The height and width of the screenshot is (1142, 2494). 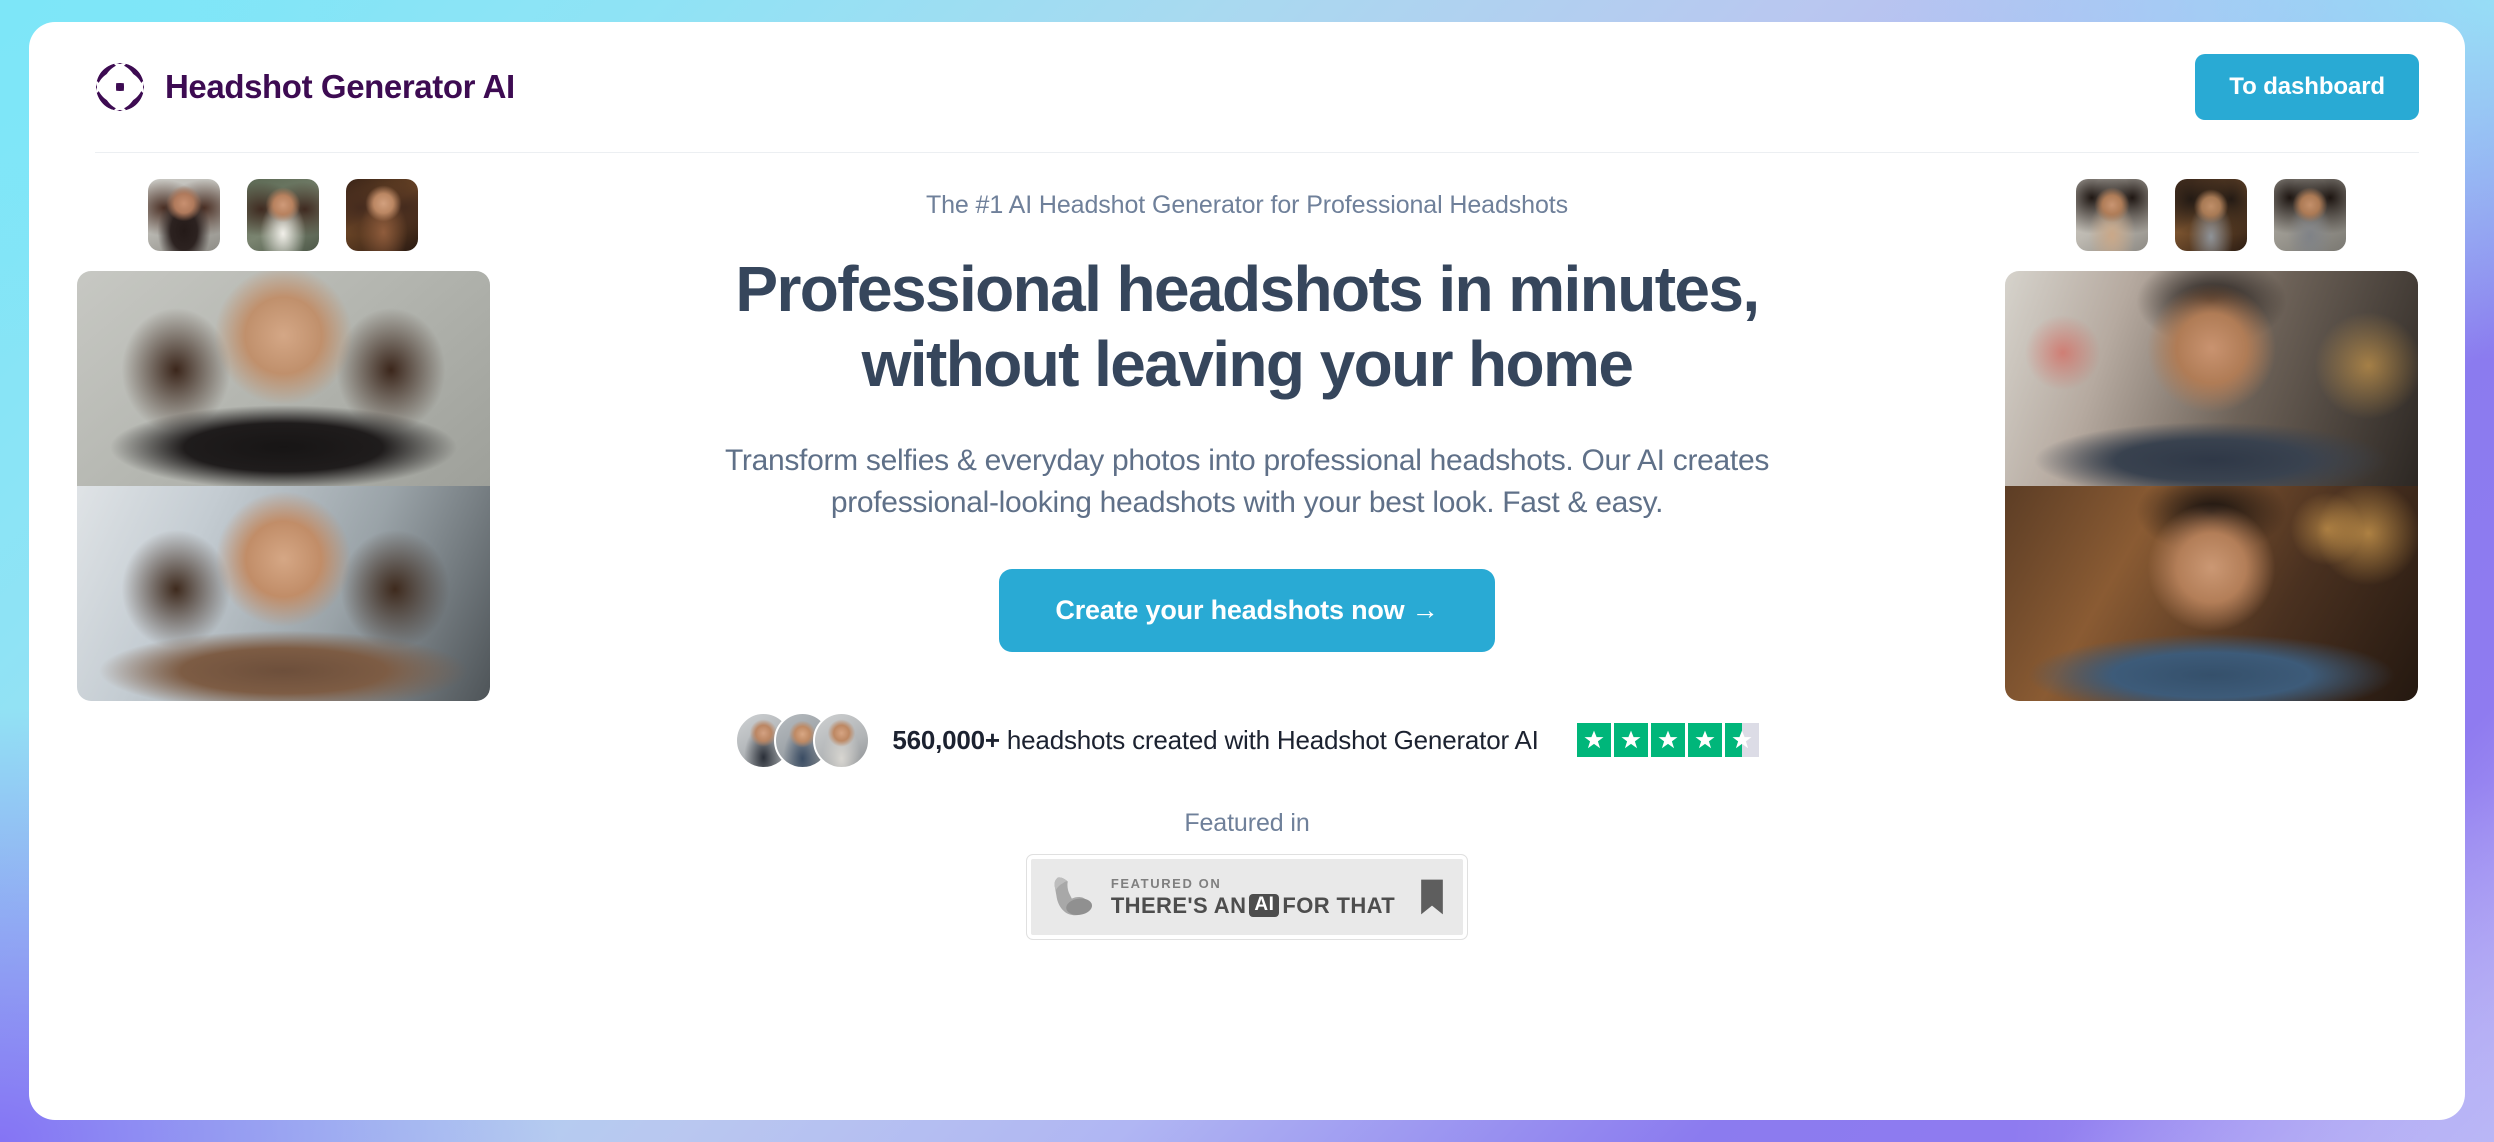 I want to click on left-large-photo-stack, so click(x=283, y=486).